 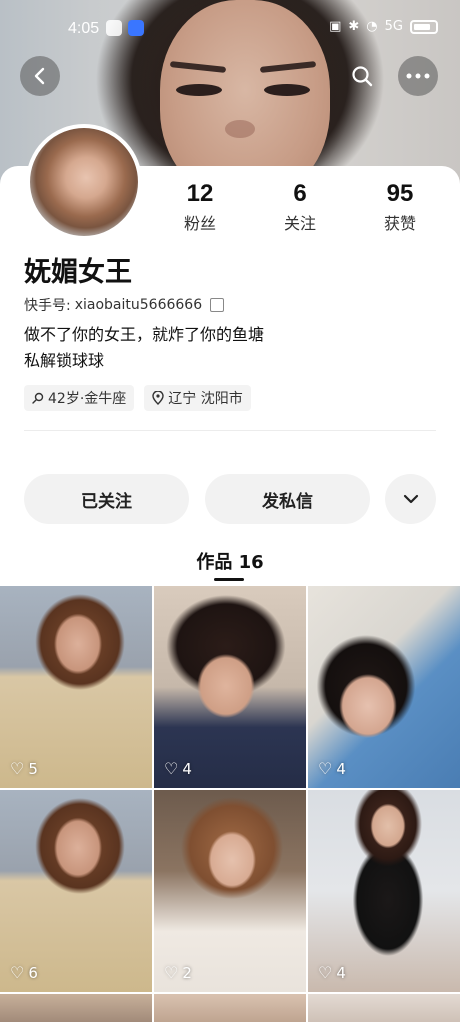 What do you see at coordinates (158, 398) in the screenshot?
I see `location-pin-icon` at bounding box center [158, 398].